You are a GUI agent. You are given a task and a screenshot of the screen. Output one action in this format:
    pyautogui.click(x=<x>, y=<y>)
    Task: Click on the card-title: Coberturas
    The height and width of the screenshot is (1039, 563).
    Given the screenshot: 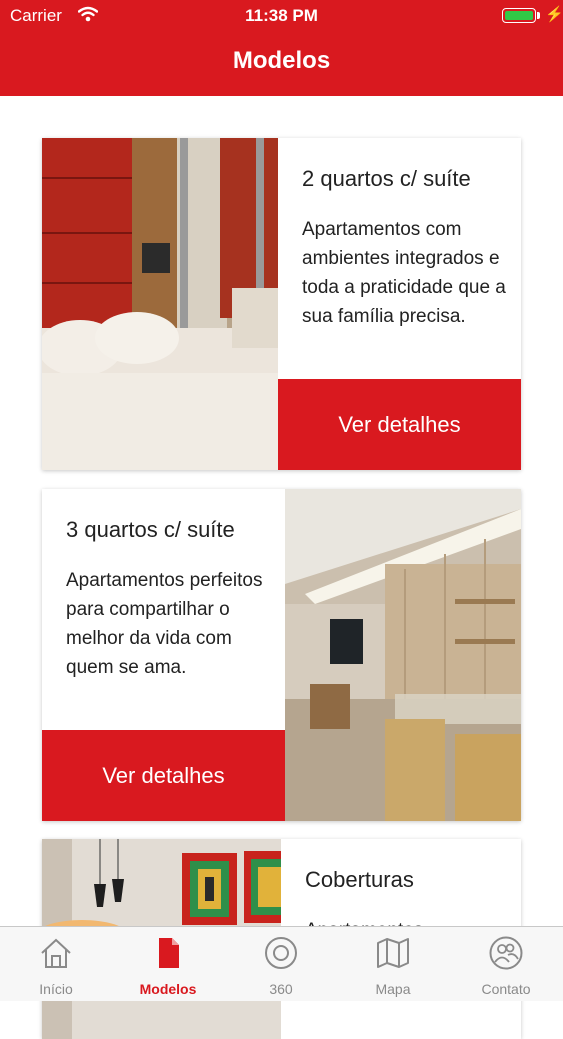 What is the action you would take?
    pyautogui.click(x=359, y=879)
    